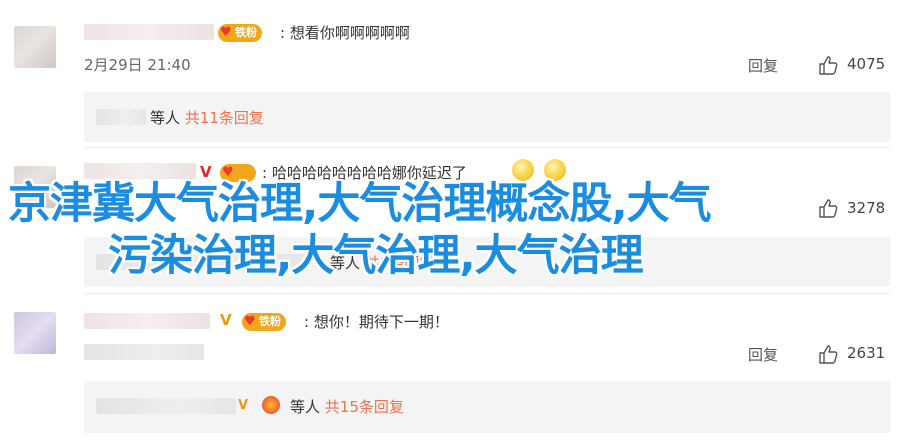 Image resolution: width=916 pixels, height=441 pixels. What do you see at coordinates (144, 352) in the screenshot?
I see `timestamp-blurred` at bounding box center [144, 352].